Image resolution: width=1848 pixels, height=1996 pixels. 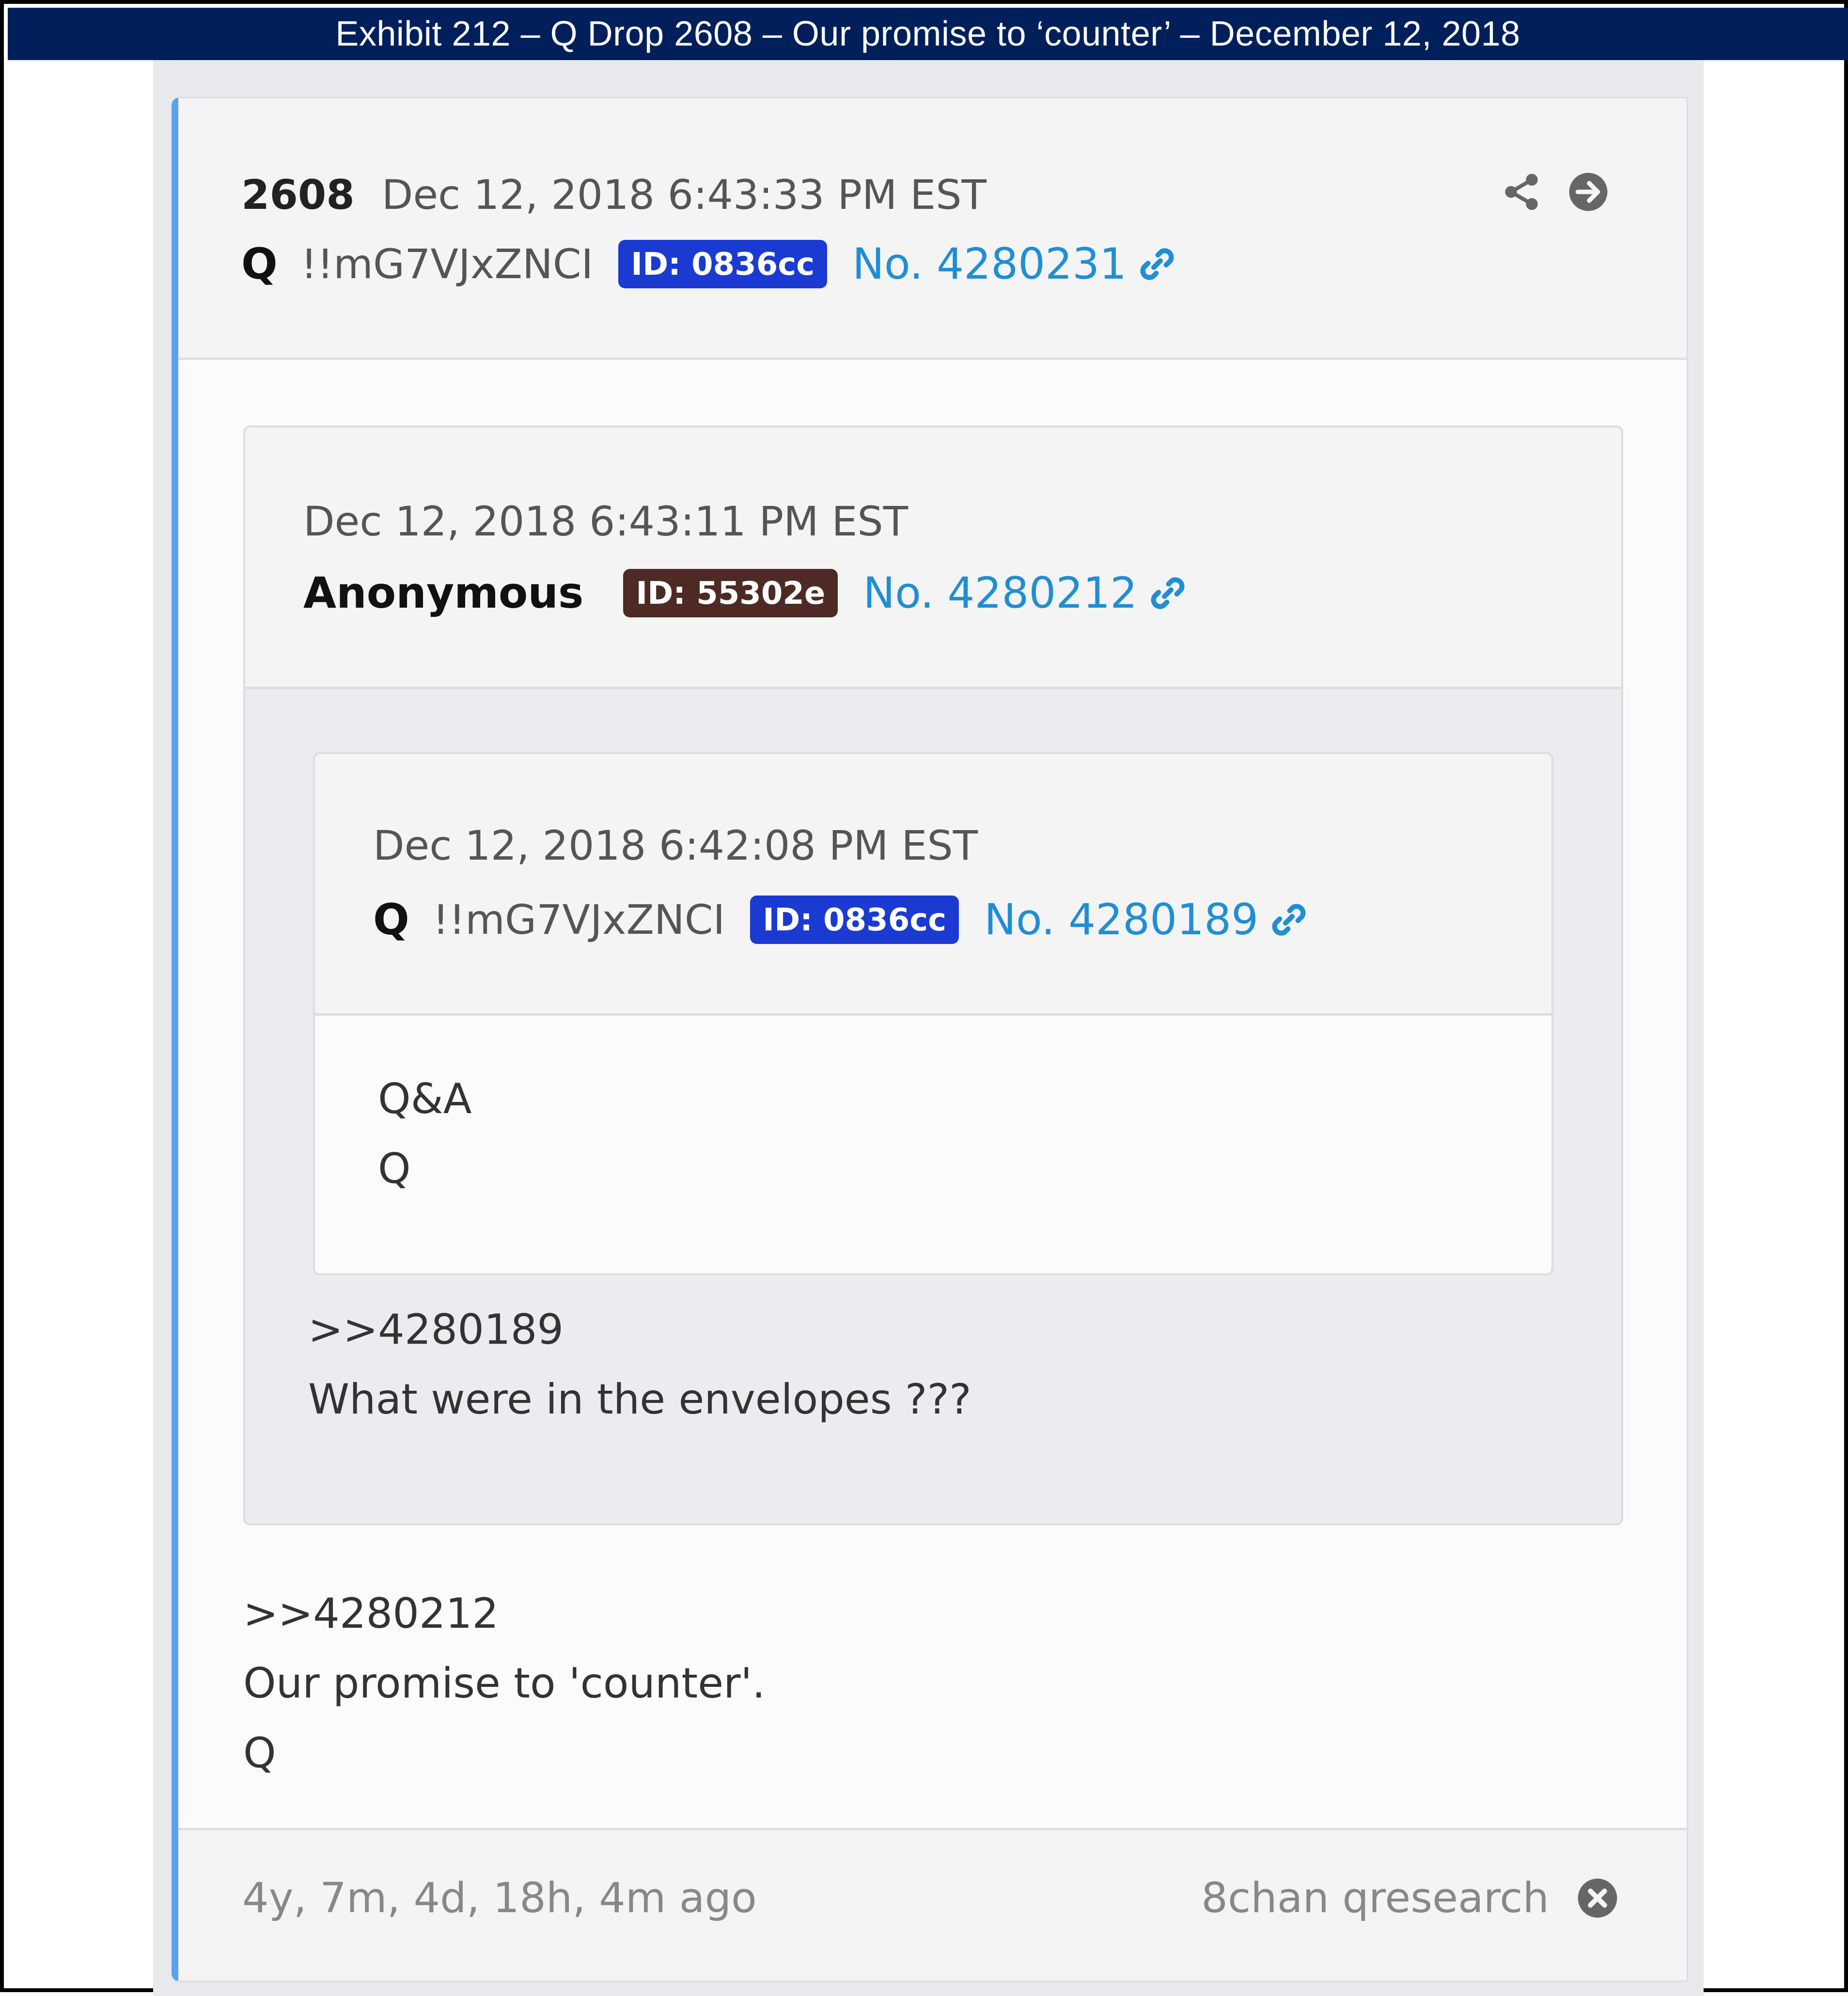 I want to click on quote2-body: Q&A Q, so click(x=425, y=1134).